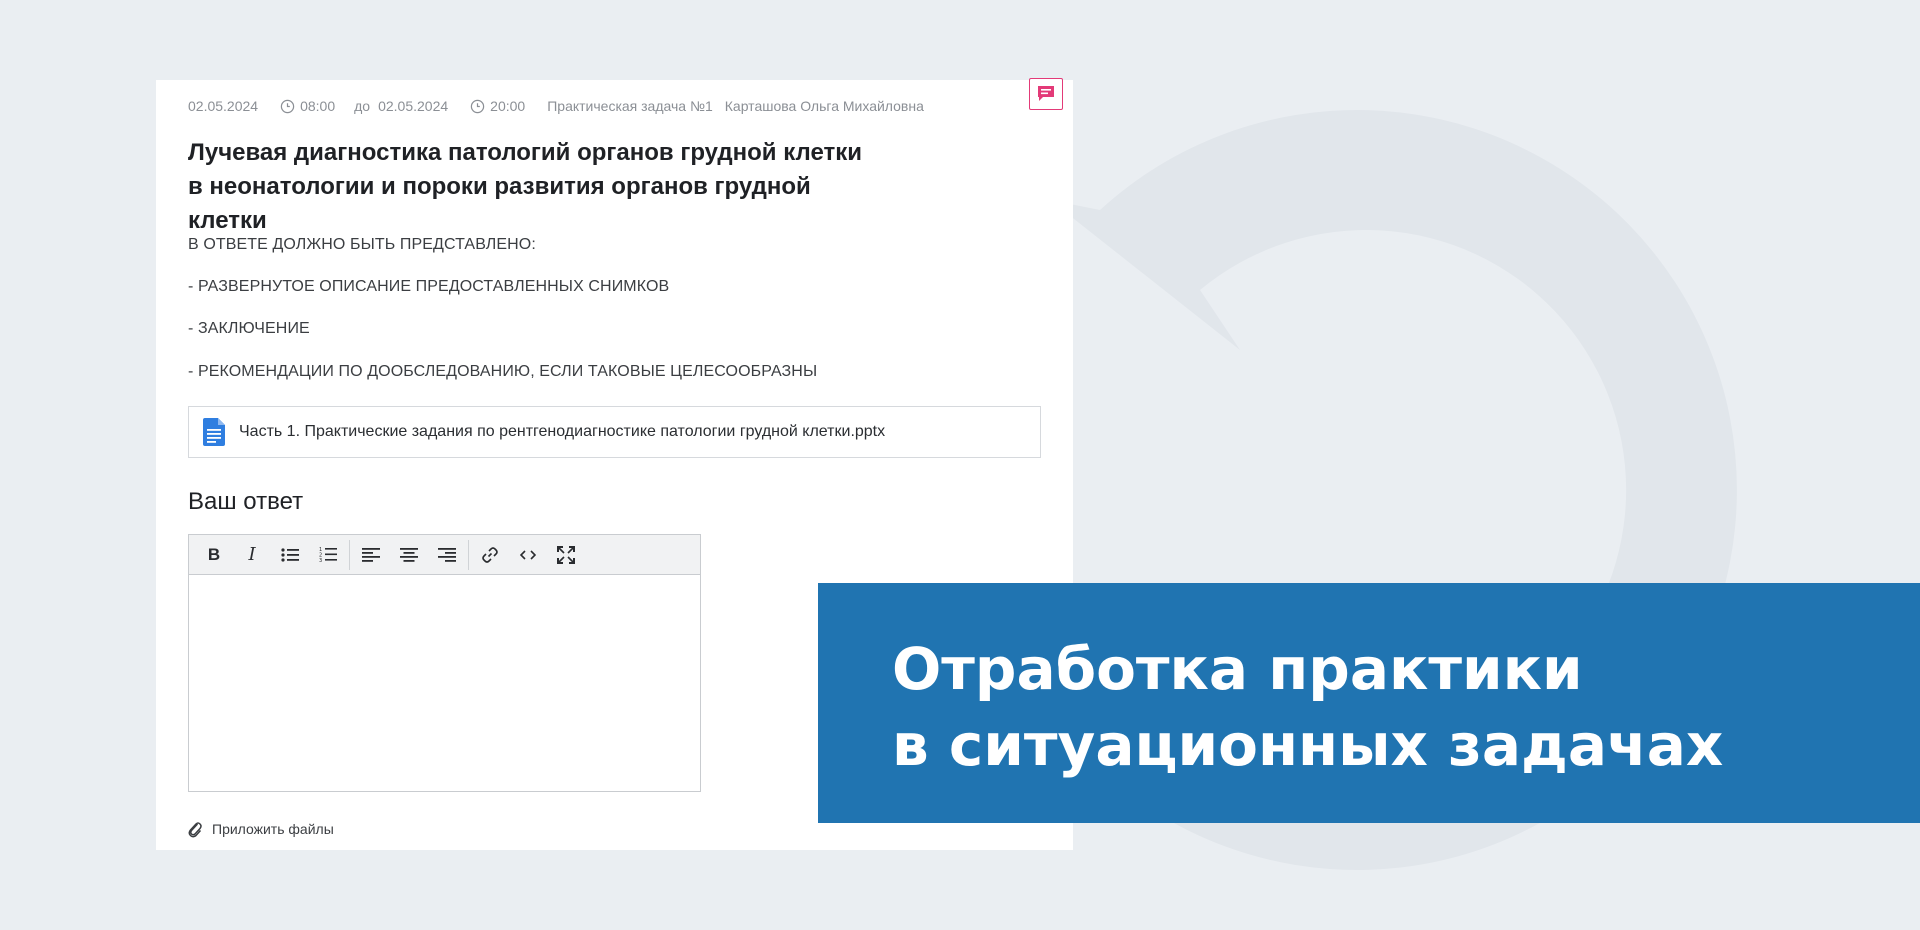 The height and width of the screenshot is (930, 1920). What do you see at coordinates (444, 683) in the screenshot?
I see `answer-text-area` at bounding box center [444, 683].